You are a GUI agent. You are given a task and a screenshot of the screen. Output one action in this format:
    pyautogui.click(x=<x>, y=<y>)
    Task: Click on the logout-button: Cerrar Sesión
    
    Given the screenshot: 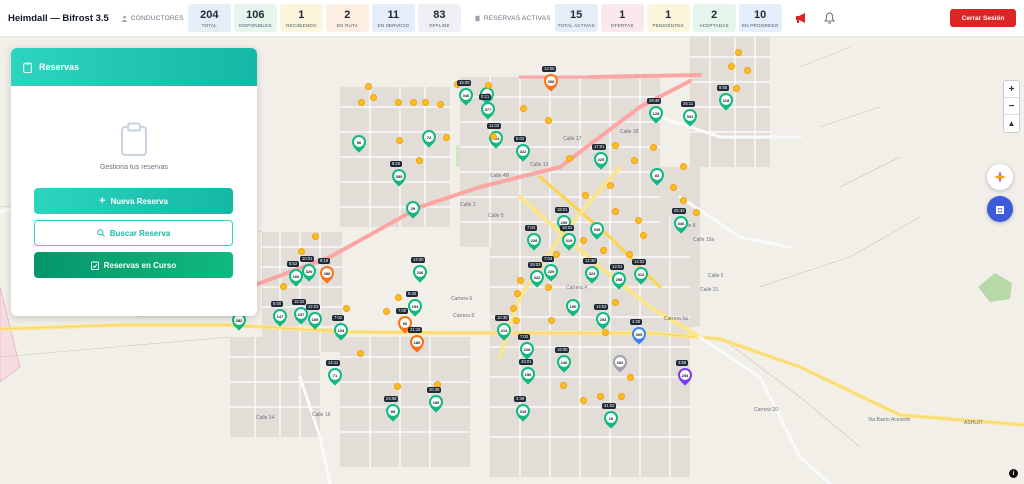 What is the action you would take?
    pyautogui.click(x=983, y=18)
    